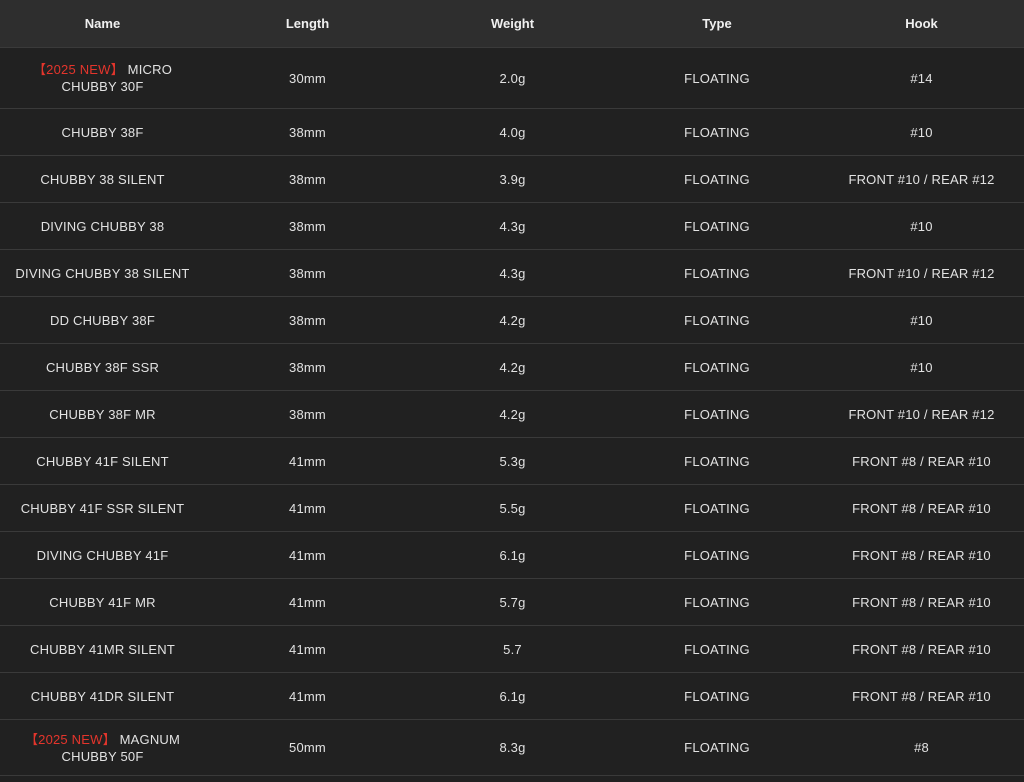 Image resolution: width=1024 pixels, height=782 pixels. Describe the element at coordinates (150, 69) in the screenshot. I see `name-text: MICRO` at that location.